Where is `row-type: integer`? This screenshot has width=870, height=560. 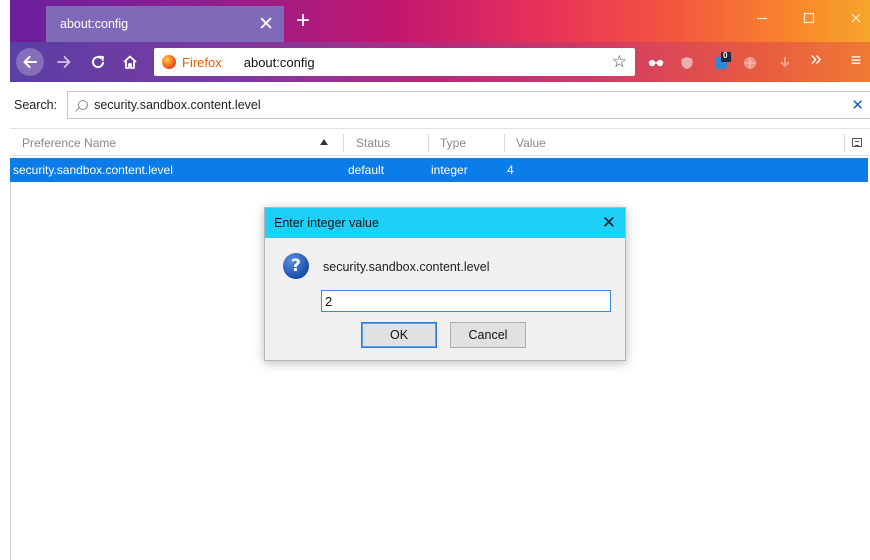 row-type: integer is located at coordinates (449, 170).